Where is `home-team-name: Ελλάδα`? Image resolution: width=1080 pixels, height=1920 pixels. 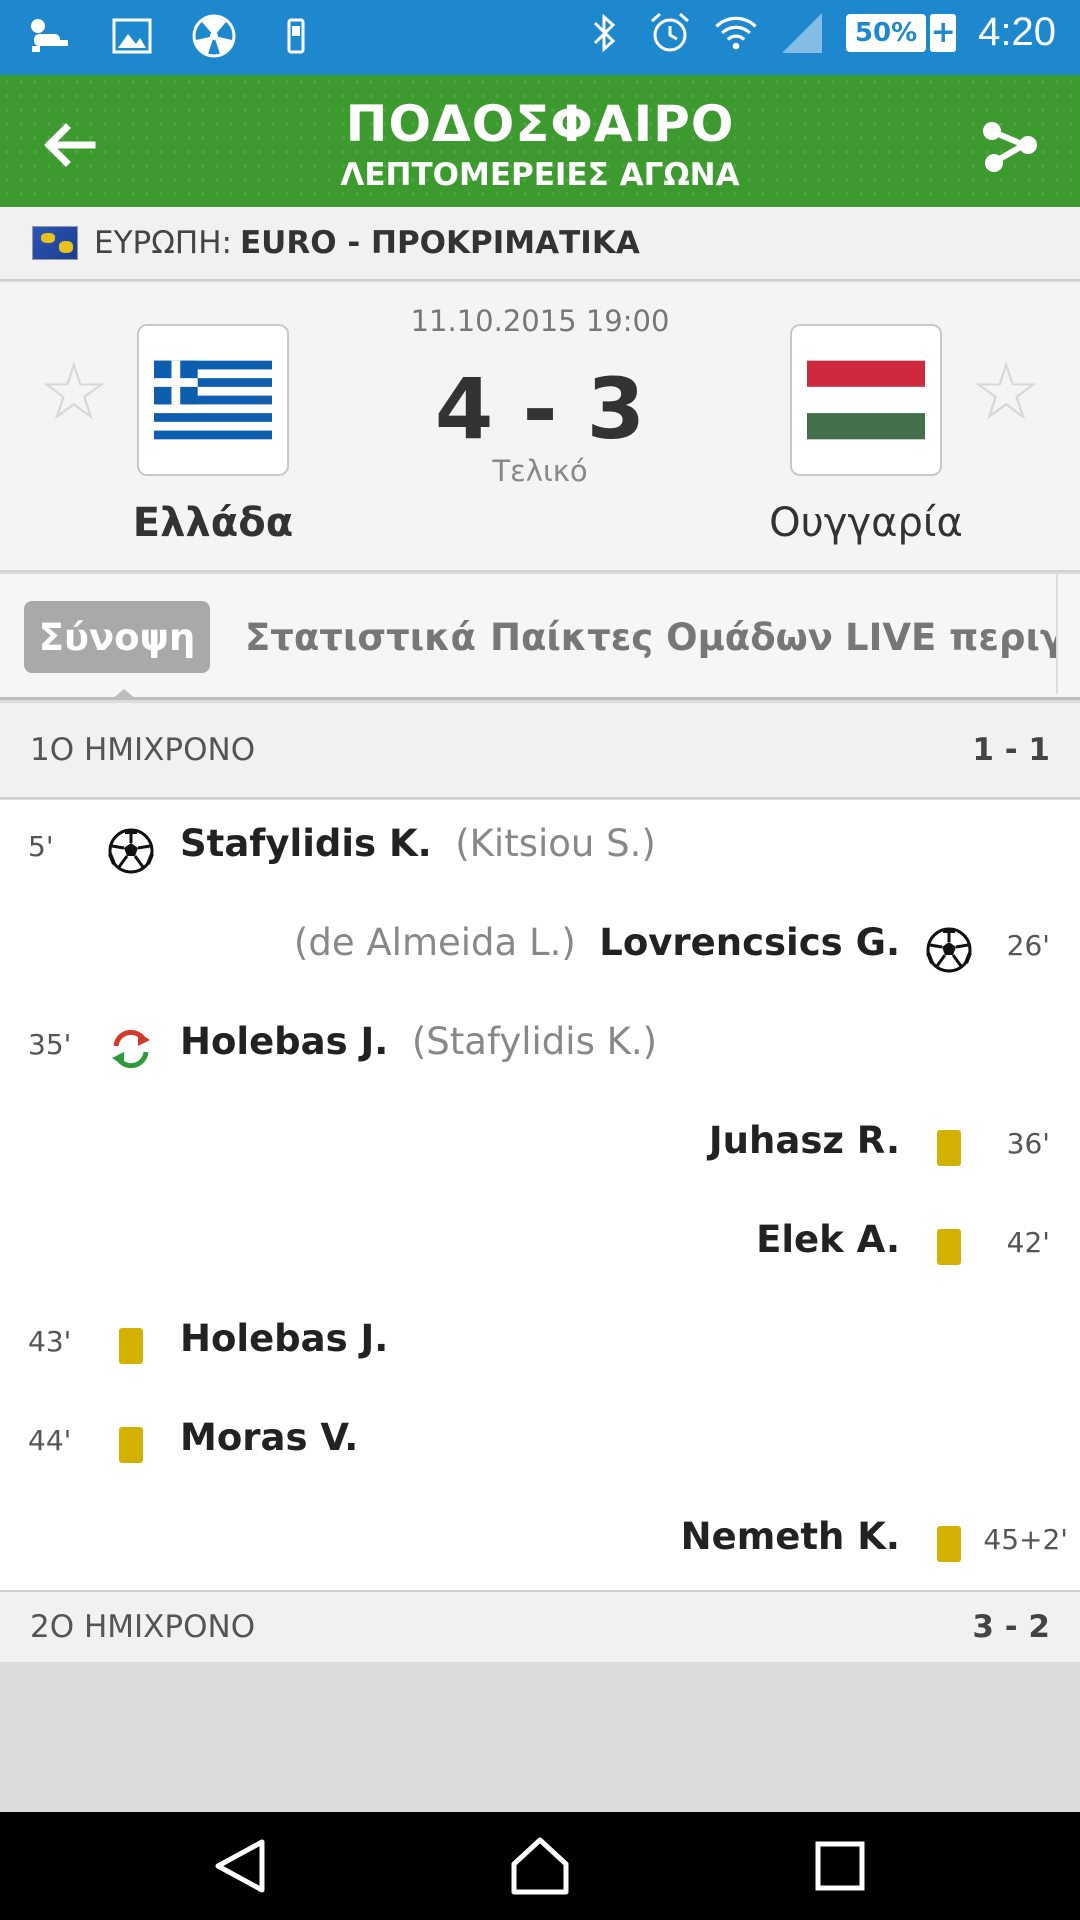 home-team-name: Ελλάδα is located at coordinates (213, 523).